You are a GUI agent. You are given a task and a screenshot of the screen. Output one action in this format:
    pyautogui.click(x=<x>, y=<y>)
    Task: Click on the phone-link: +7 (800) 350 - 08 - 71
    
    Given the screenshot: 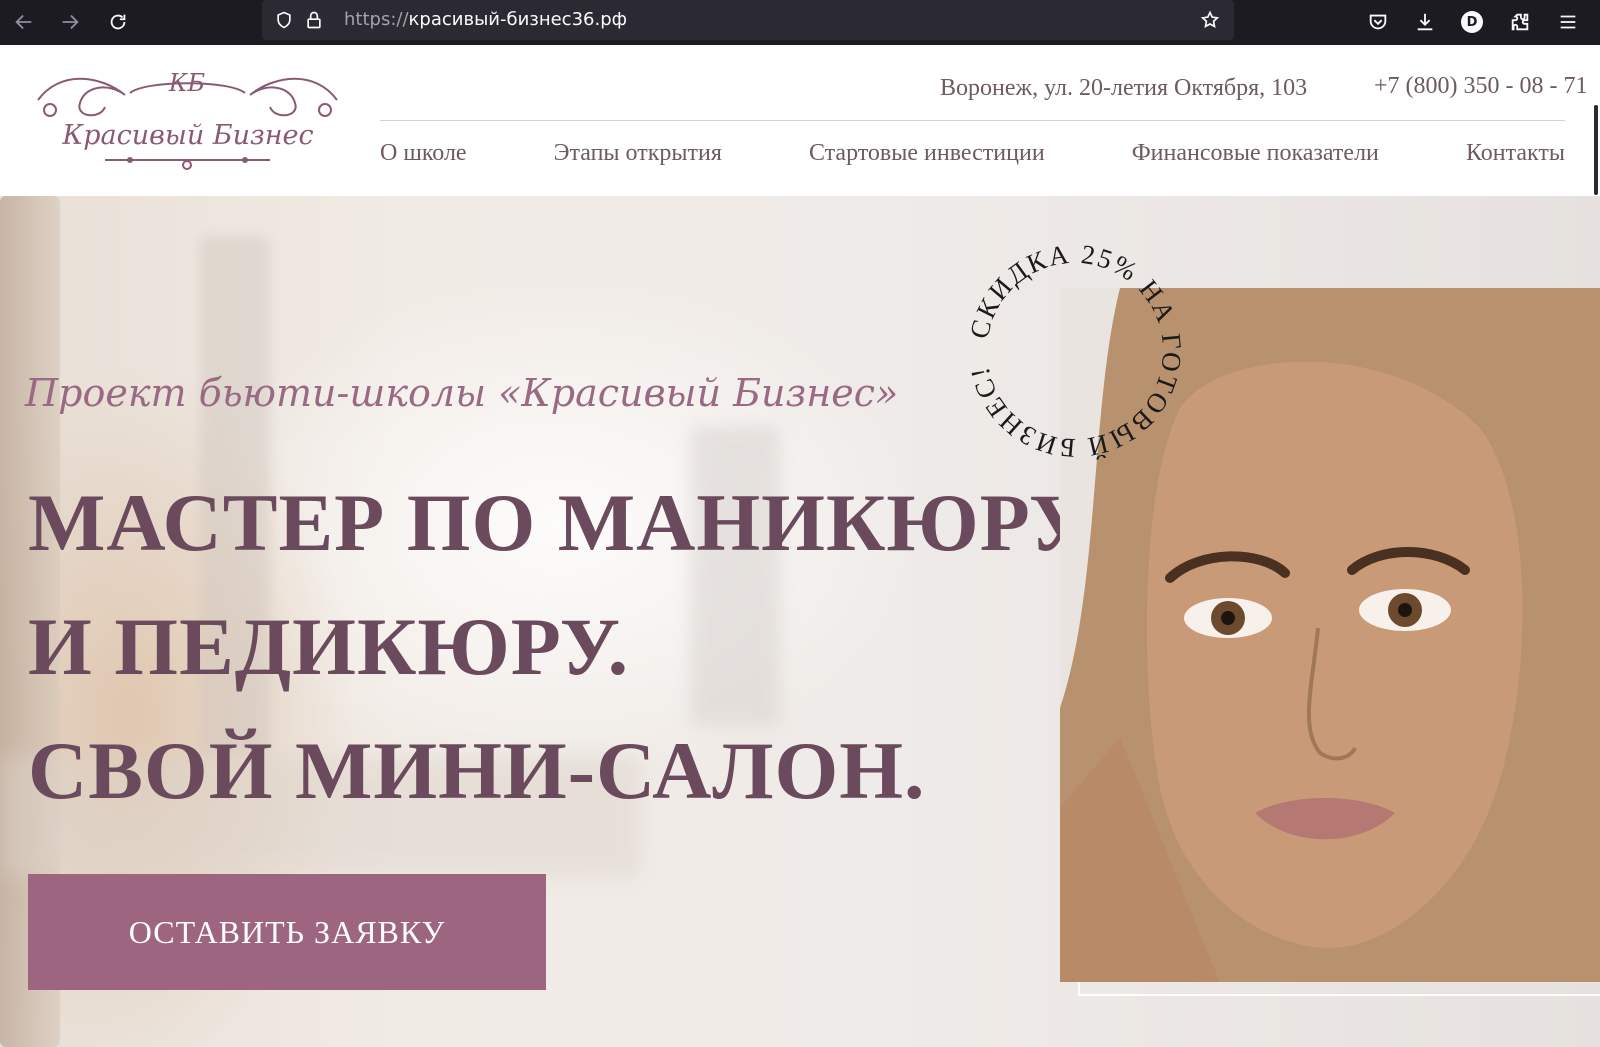 What is the action you would take?
    pyautogui.click(x=1481, y=86)
    